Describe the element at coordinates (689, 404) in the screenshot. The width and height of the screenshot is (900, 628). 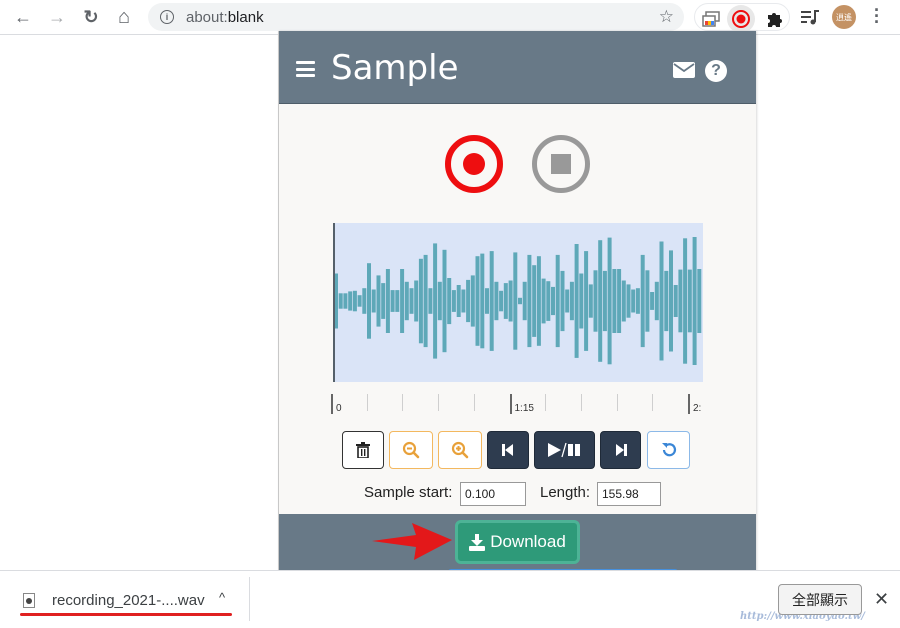
I see `timeline-major-tick` at that location.